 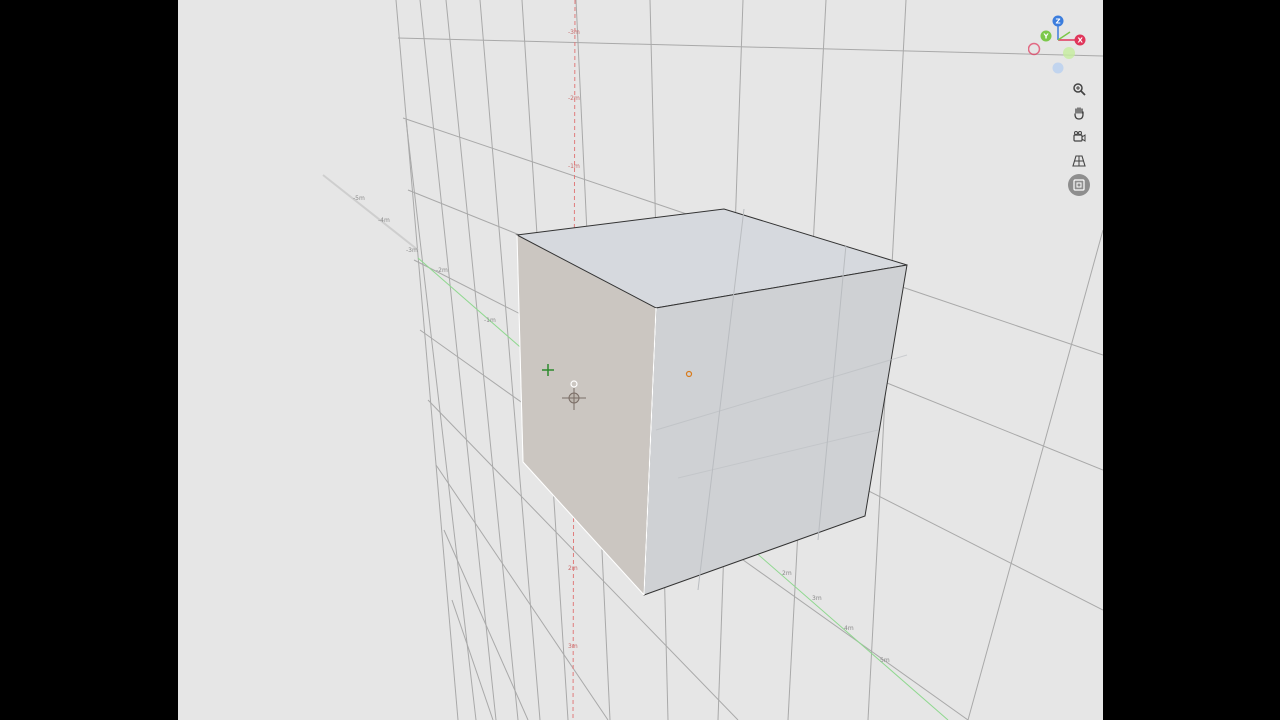 I want to click on zoom-icon, so click(x=1079, y=89).